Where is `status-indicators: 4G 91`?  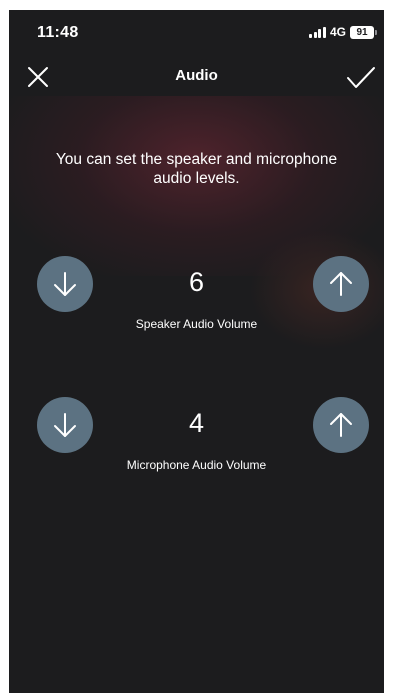 status-indicators: 4G 91 is located at coordinates (343, 32).